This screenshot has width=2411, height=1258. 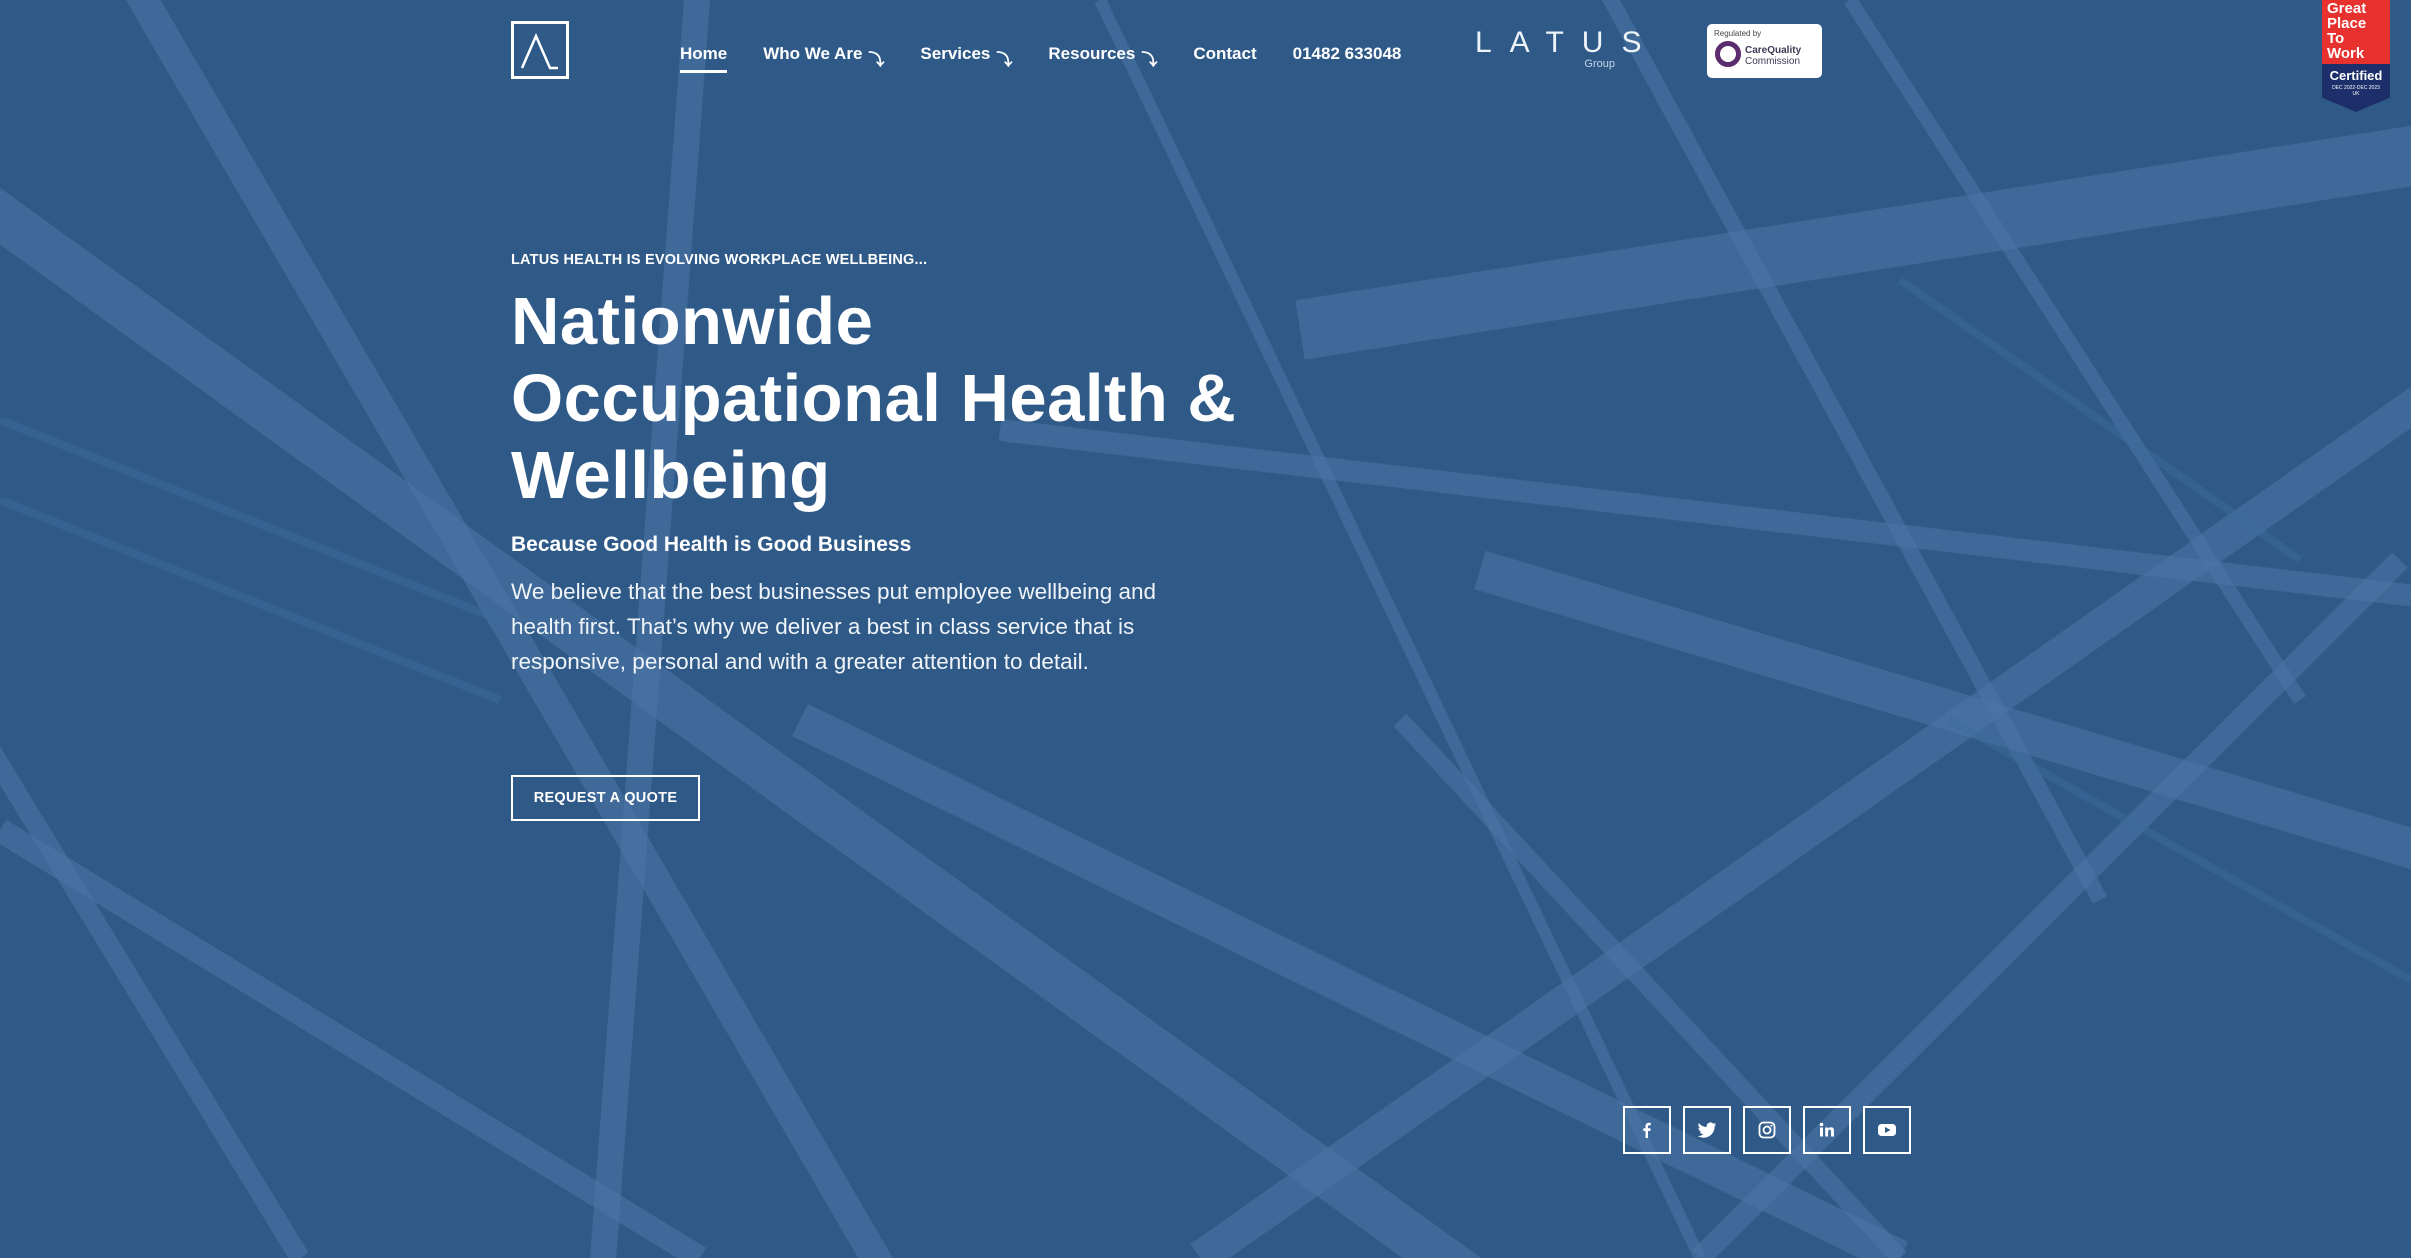 I want to click on youtube-icon, so click(x=1887, y=1130).